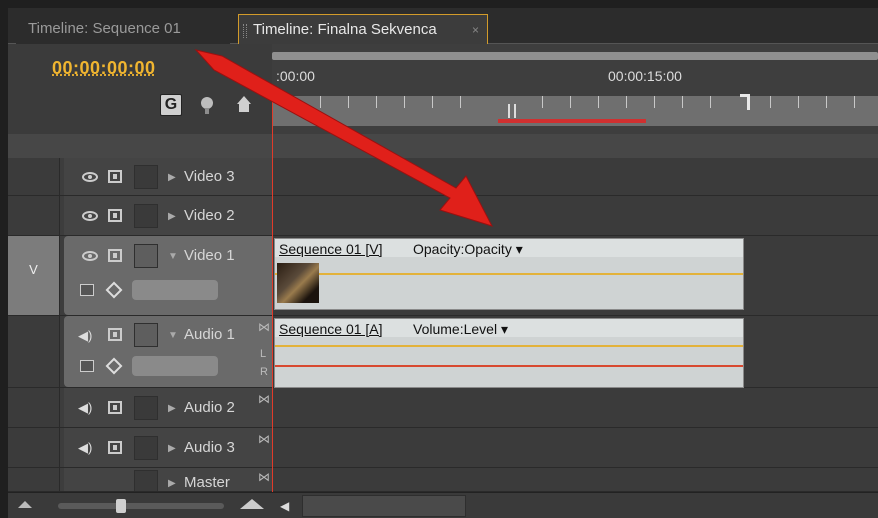 This screenshot has width=878, height=518. Describe the element at coordinates (284, 506) in the screenshot. I see `scroll-left-icon: ◀` at that location.